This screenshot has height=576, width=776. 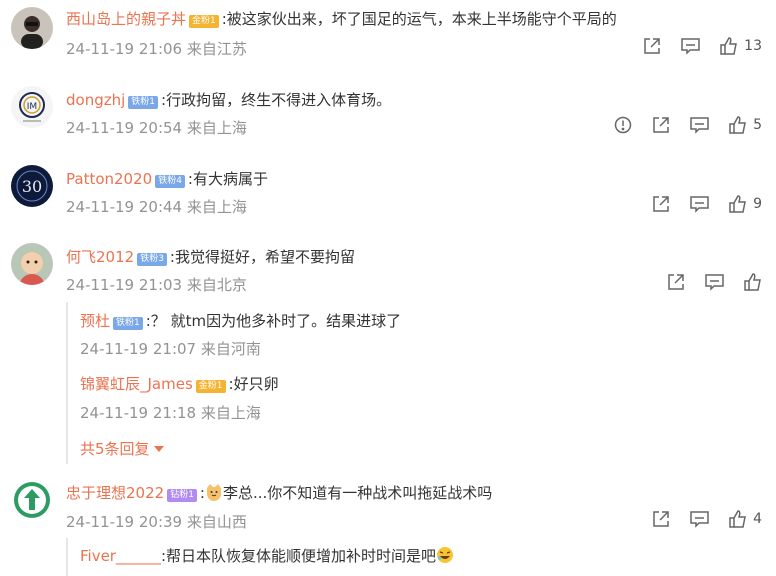 I want to click on like-count: 5, so click(x=757, y=125).